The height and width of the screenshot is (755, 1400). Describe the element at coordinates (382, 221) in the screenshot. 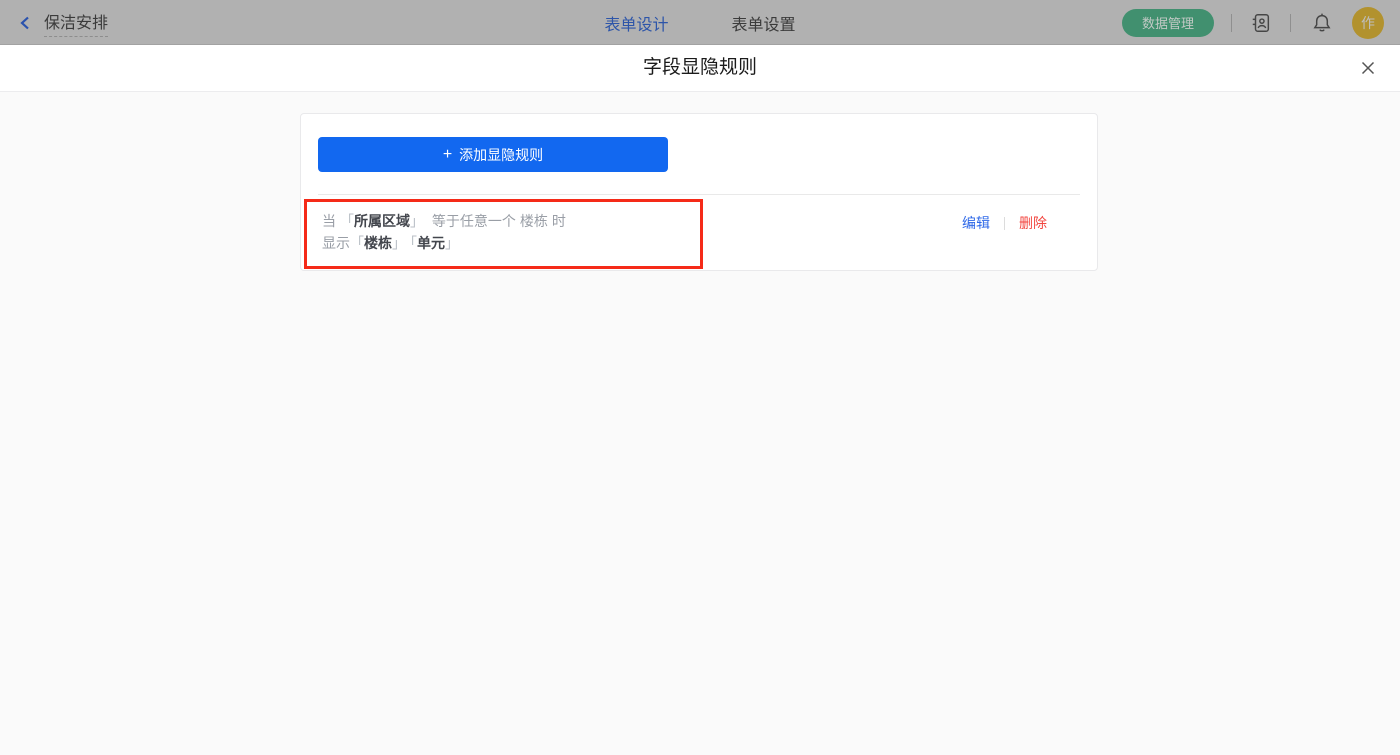

I see `condition-field: 所属区域` at that location.